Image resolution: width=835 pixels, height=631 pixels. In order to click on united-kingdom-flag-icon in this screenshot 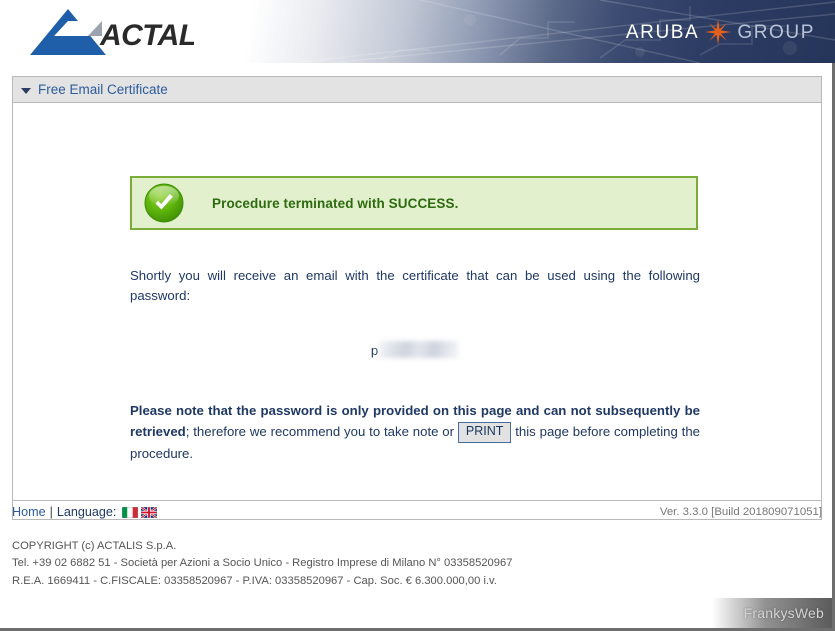, I will do `click(149, 512)`.